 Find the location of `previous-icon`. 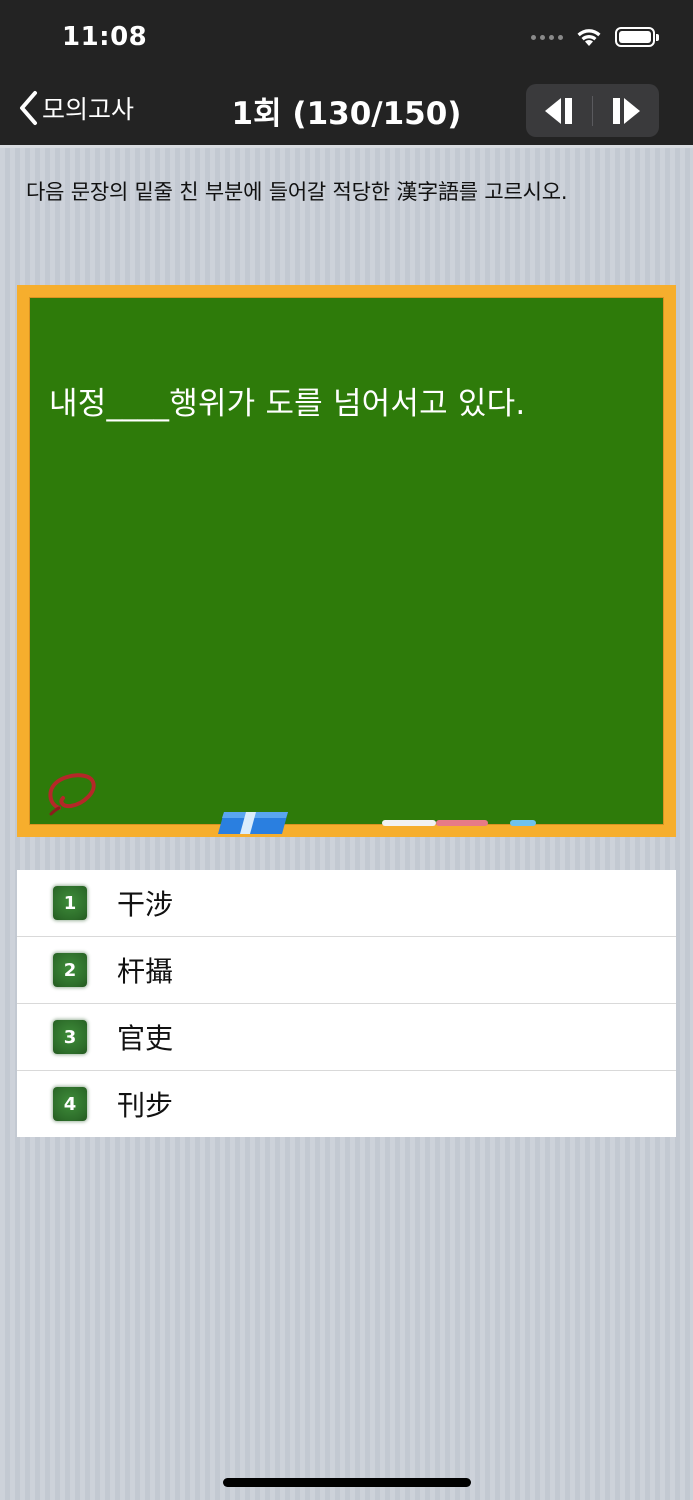

previous-icon is located at coordinates (558, 110).